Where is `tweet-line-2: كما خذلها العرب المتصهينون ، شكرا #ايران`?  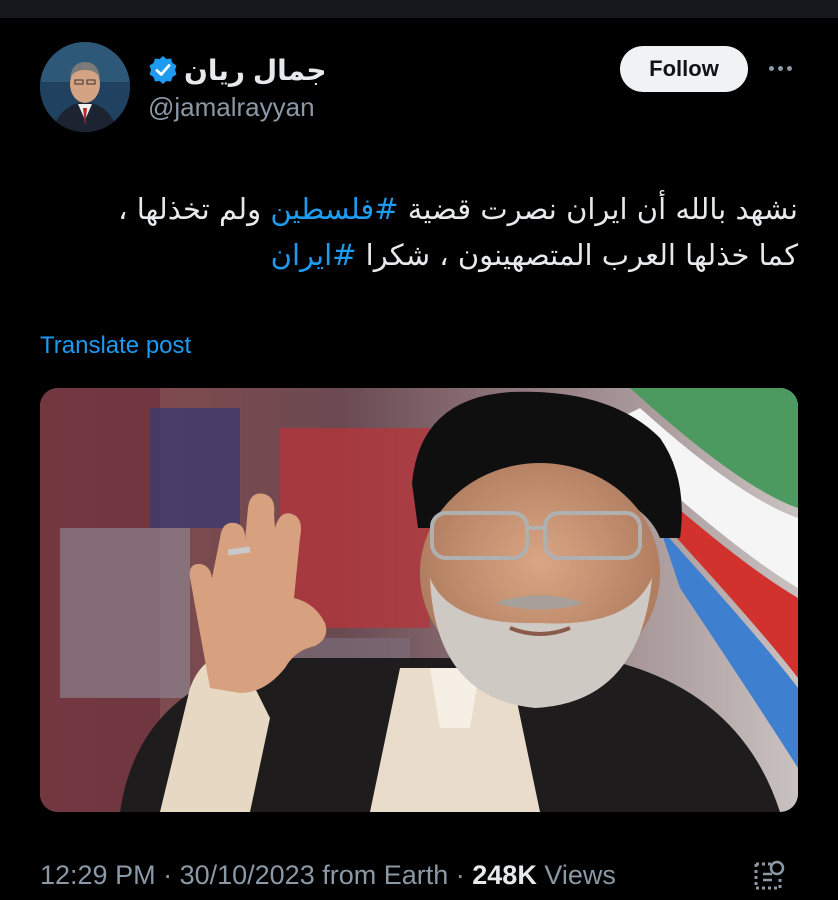 tweet-line-2: كما خذلها العرب المتصهينون ، شكرا #ايران is located at coordinates (419, 255).